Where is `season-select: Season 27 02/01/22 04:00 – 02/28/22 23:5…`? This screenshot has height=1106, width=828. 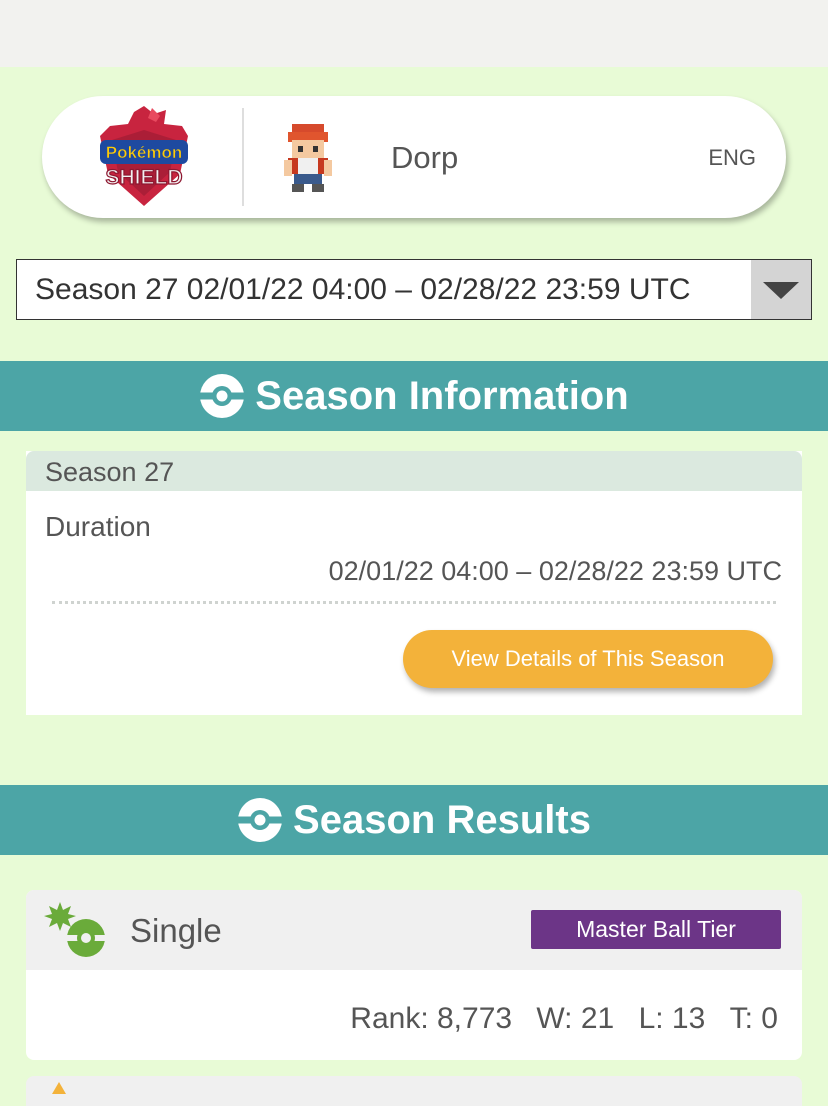 season-select: Season 27 02/01/22 04:00 – 02/28/22 23:5… is located at coordinates (414, 289).